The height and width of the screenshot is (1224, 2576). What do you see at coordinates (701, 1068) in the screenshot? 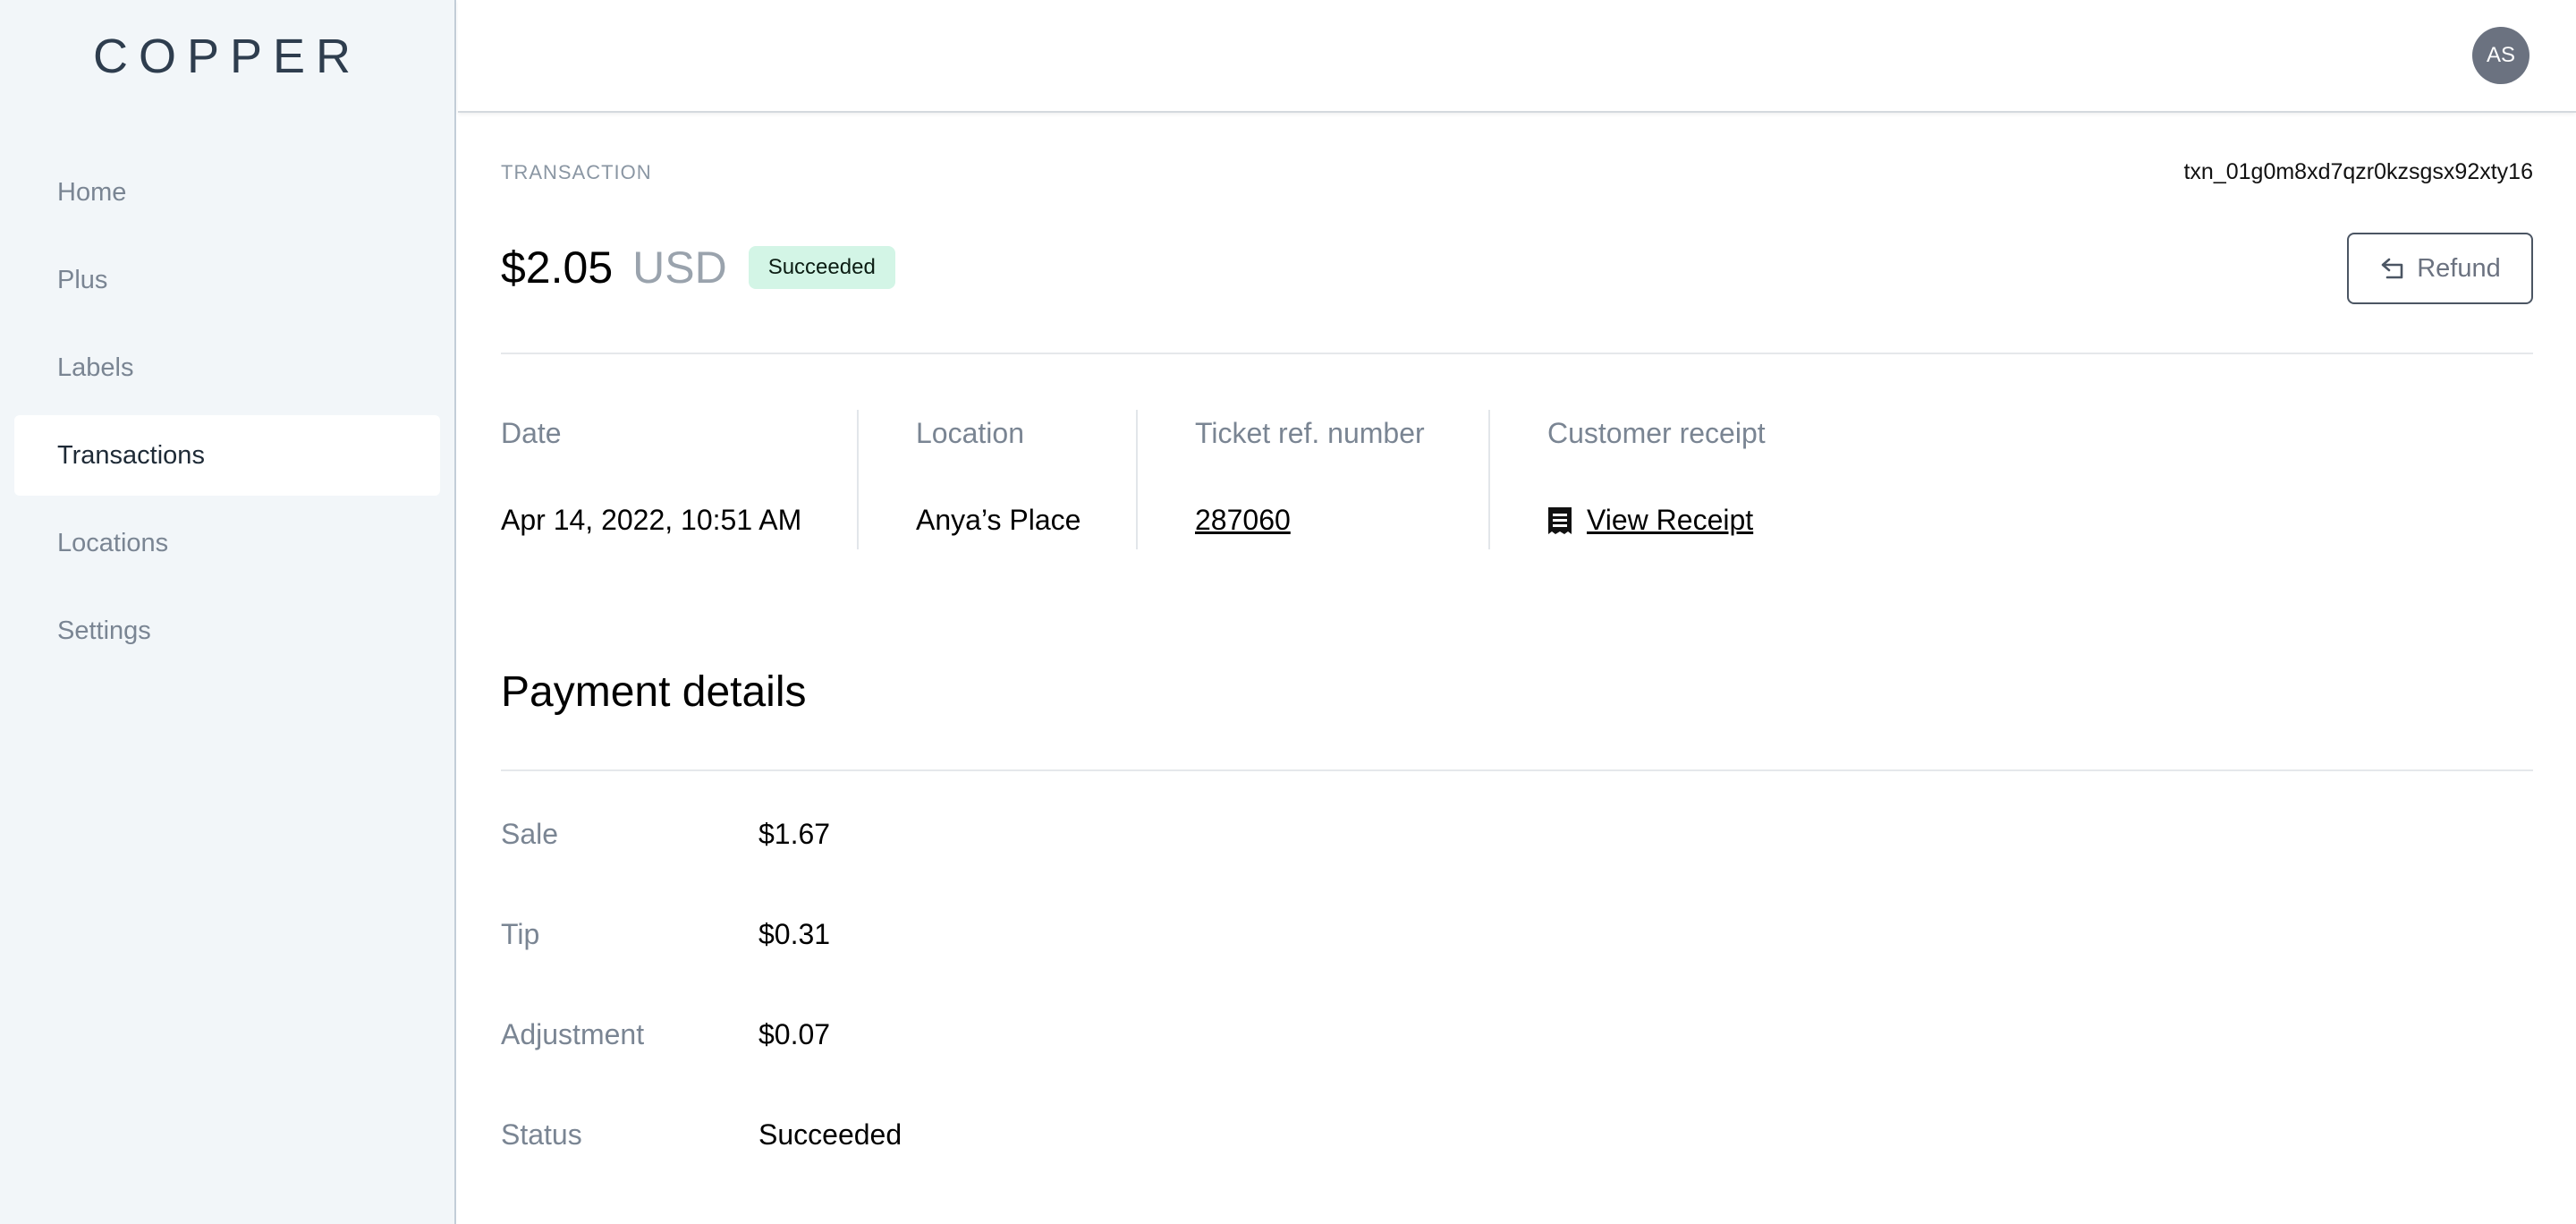
I see `detail-row-adjustment: Adjustment $0.07` at bounding box center [701, 1068].